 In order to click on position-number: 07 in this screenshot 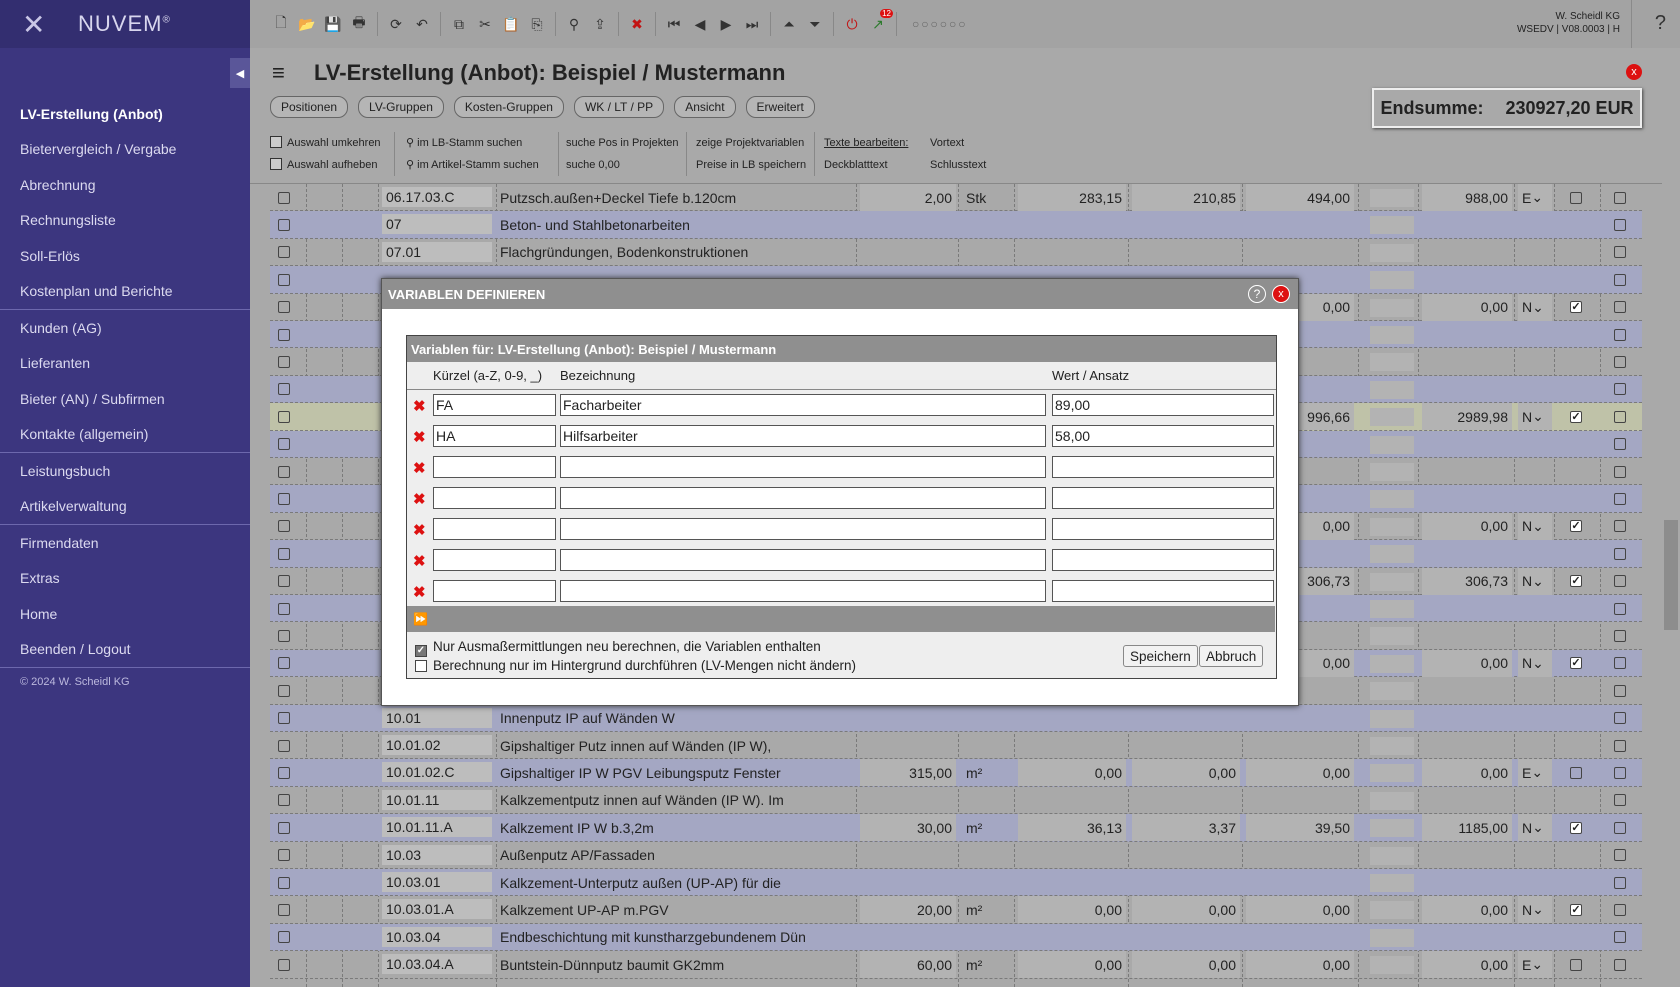, I will do `click(437, 224)`.